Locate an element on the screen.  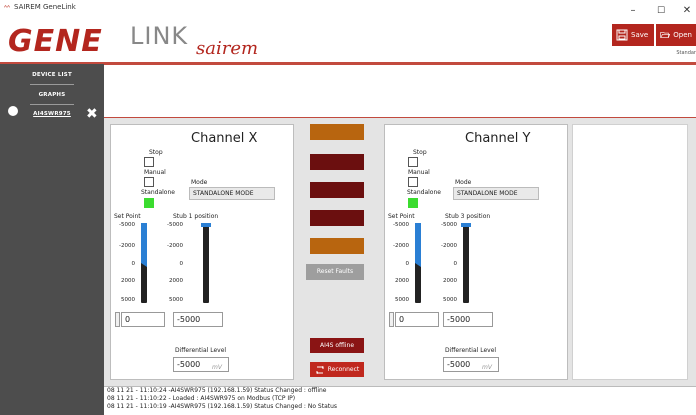
reconnect-button: Reconnect is located at coordinates (337, 369).